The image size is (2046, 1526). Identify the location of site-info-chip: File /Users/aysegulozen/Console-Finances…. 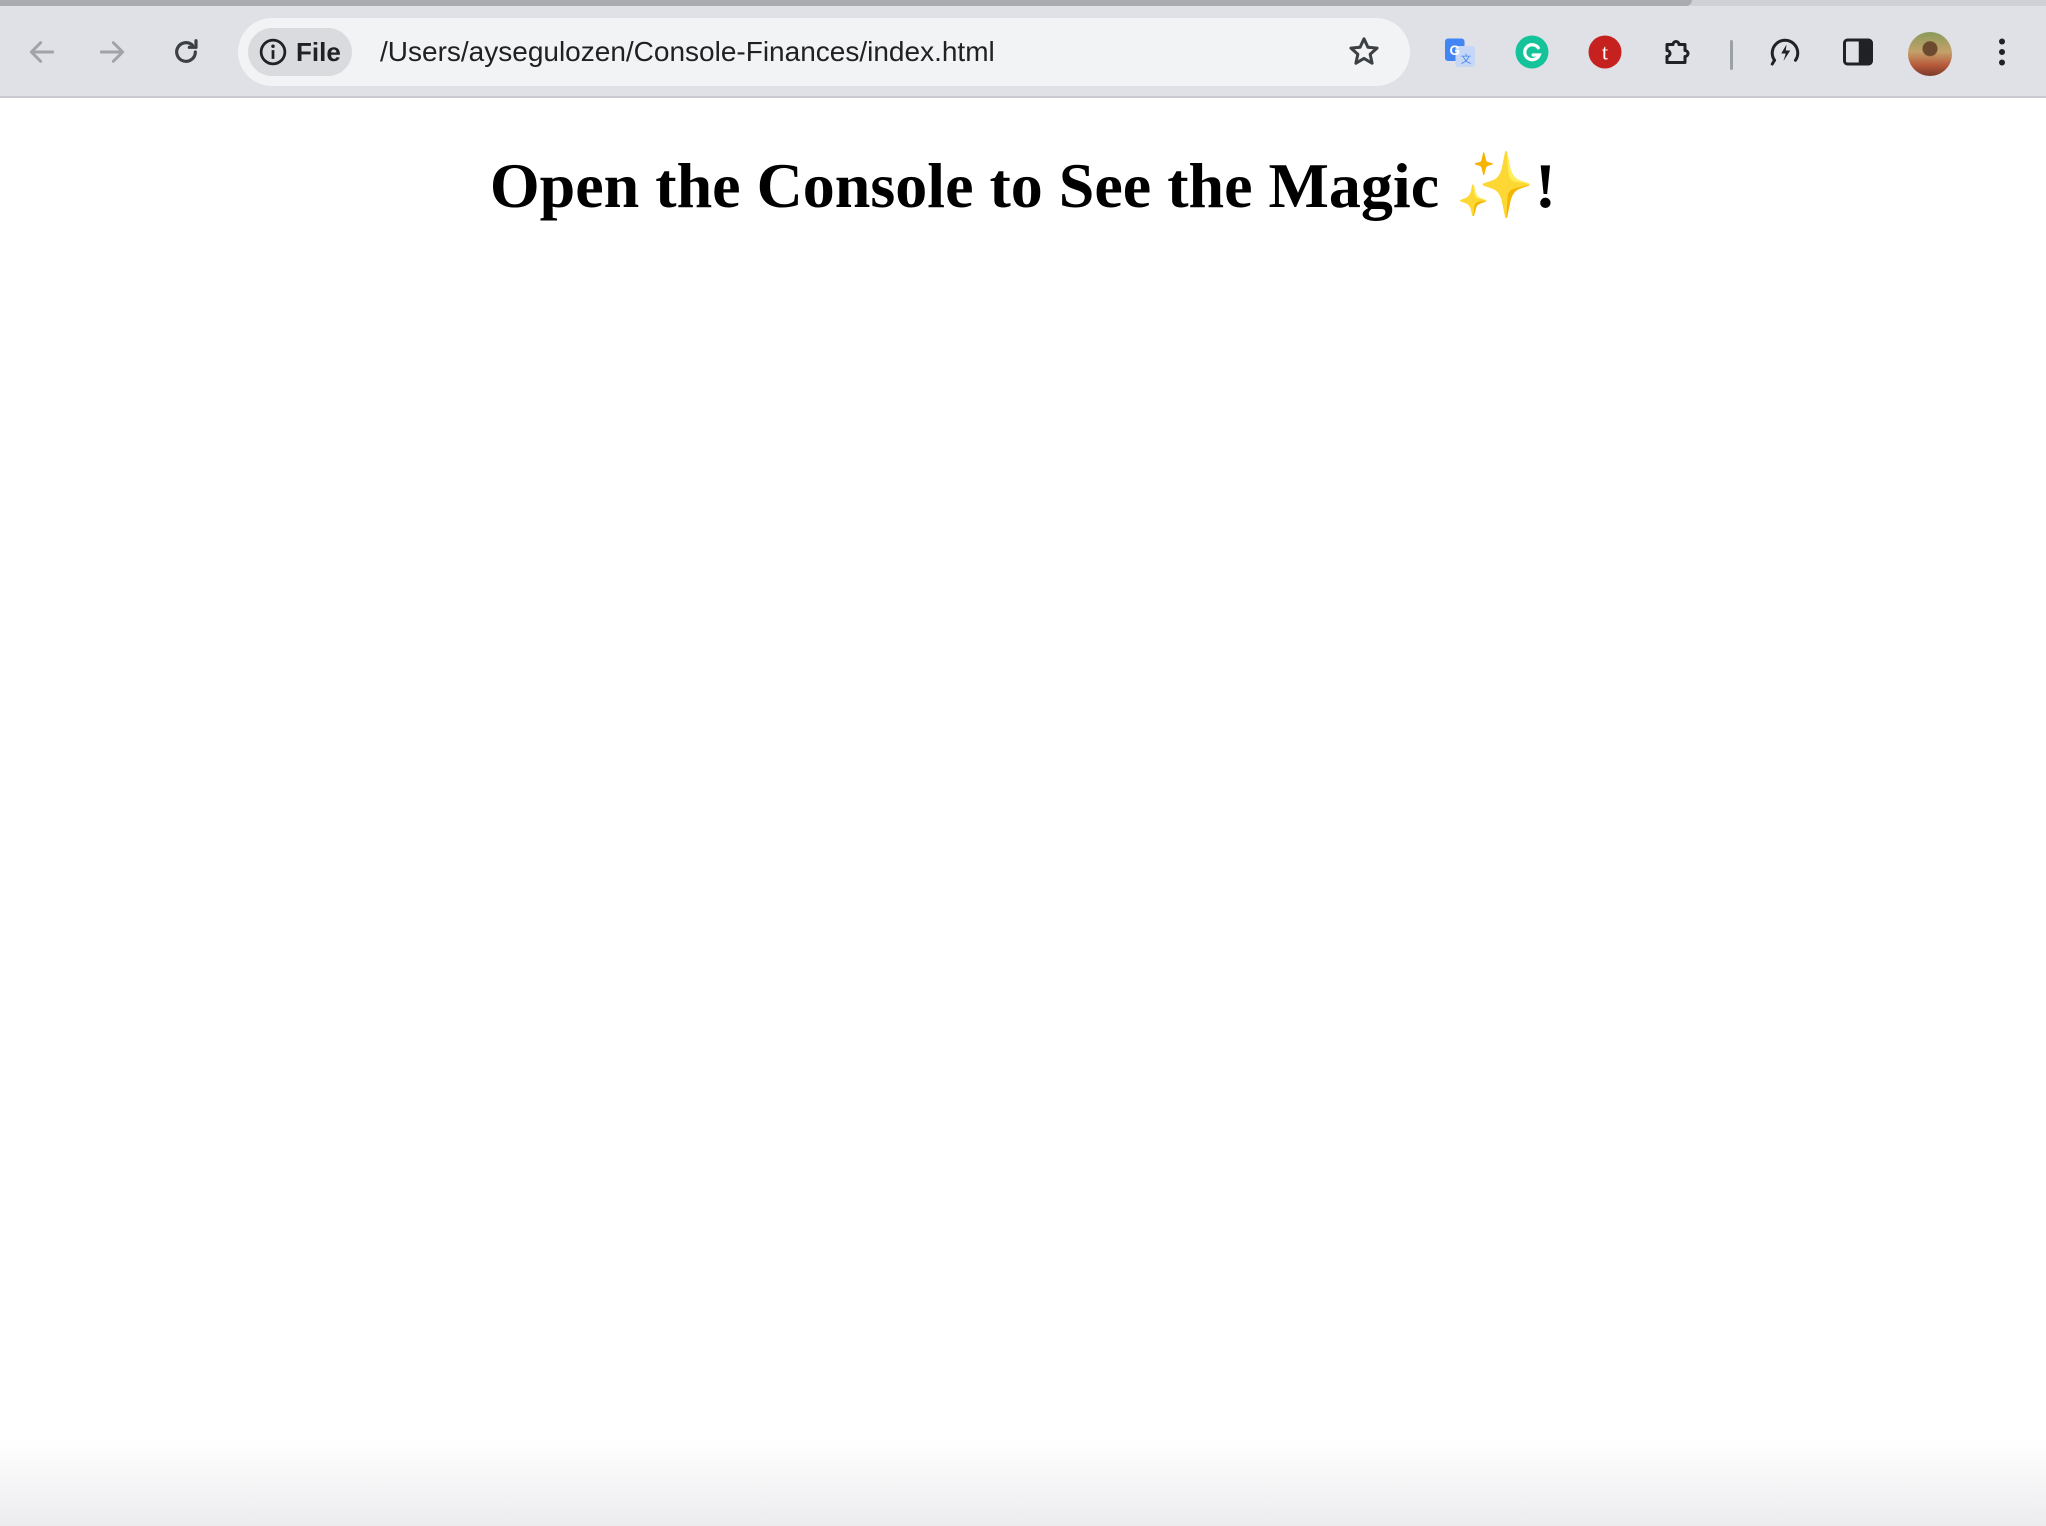
(621, 52).